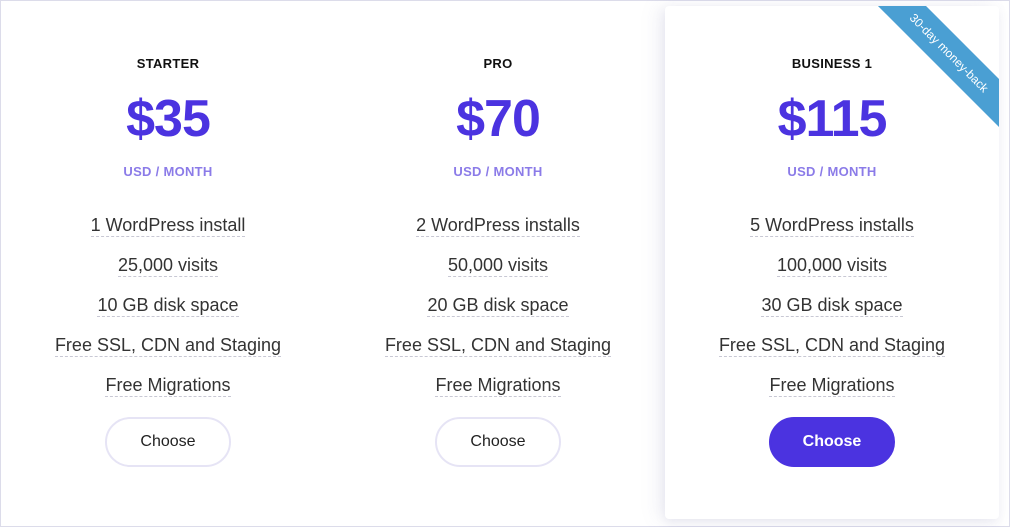  Describe the element at coordinates (498, 442) in the screenshot. I see `choose-pro-button: Choose` at that location.